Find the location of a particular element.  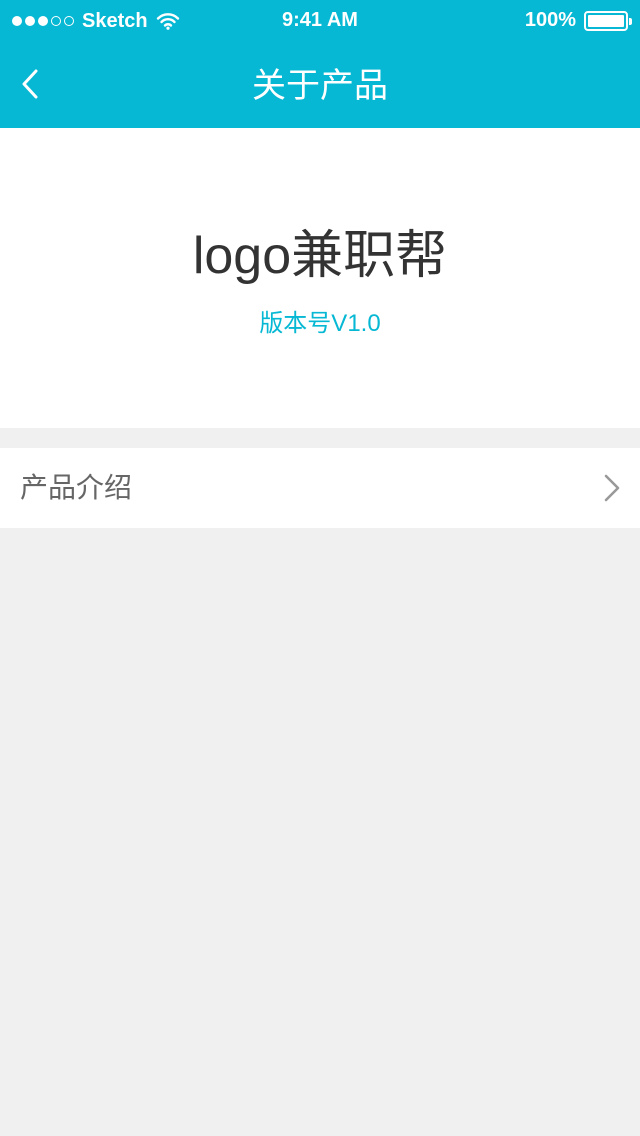

status-bar-right: 100% is located at coordinates (578, 20).